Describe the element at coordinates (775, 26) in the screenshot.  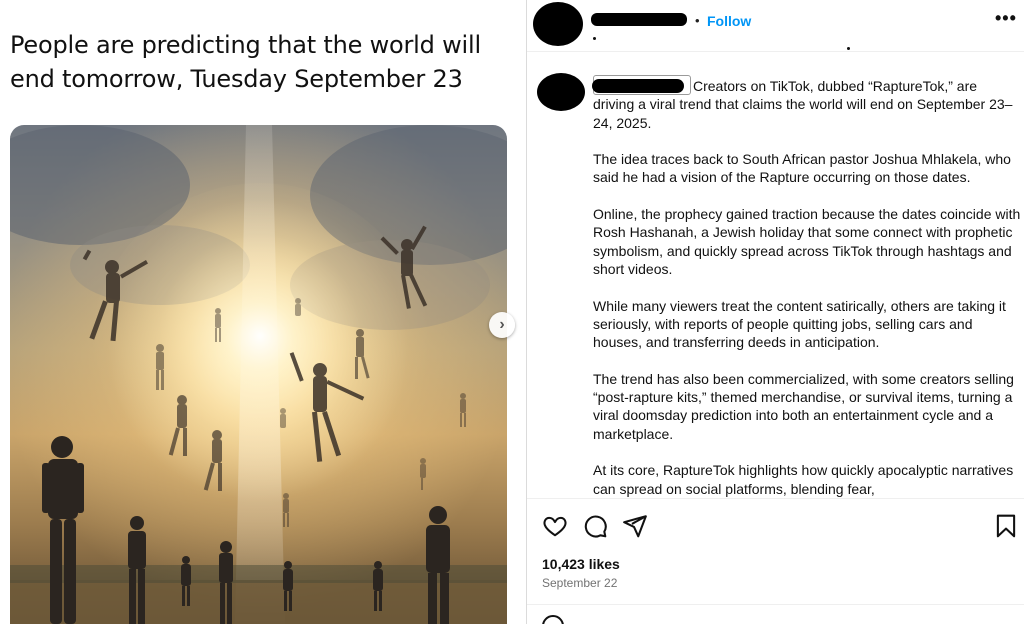
I see `post-header: • Follow •••` at that location.